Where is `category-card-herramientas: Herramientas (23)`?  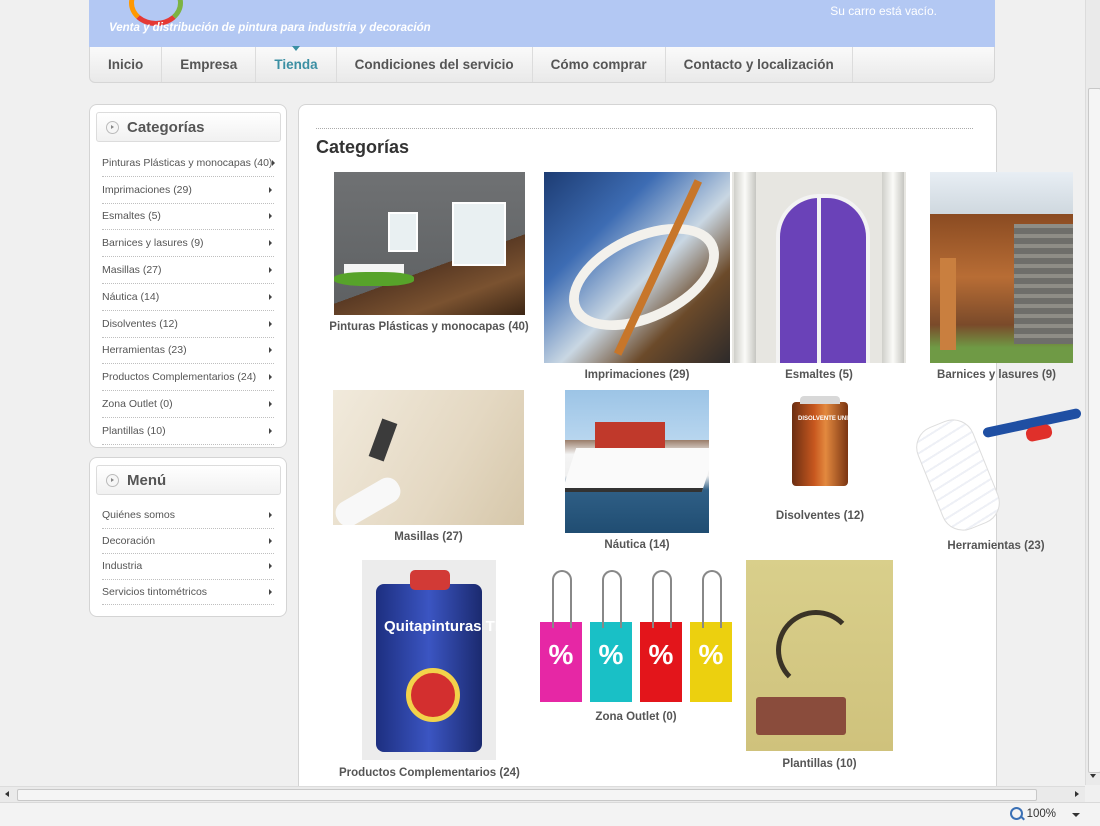 category-card-herramientas: Herramientas (23) is located at coordinates (999, 472).